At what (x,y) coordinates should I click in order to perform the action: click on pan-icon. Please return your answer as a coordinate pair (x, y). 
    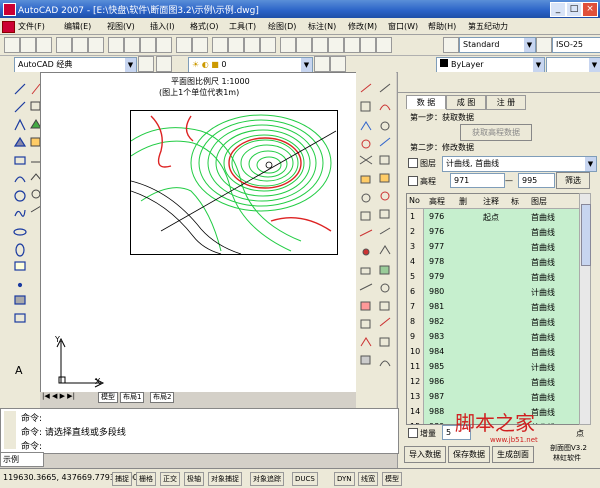
    Looking at the image, I should click on (220, 45).